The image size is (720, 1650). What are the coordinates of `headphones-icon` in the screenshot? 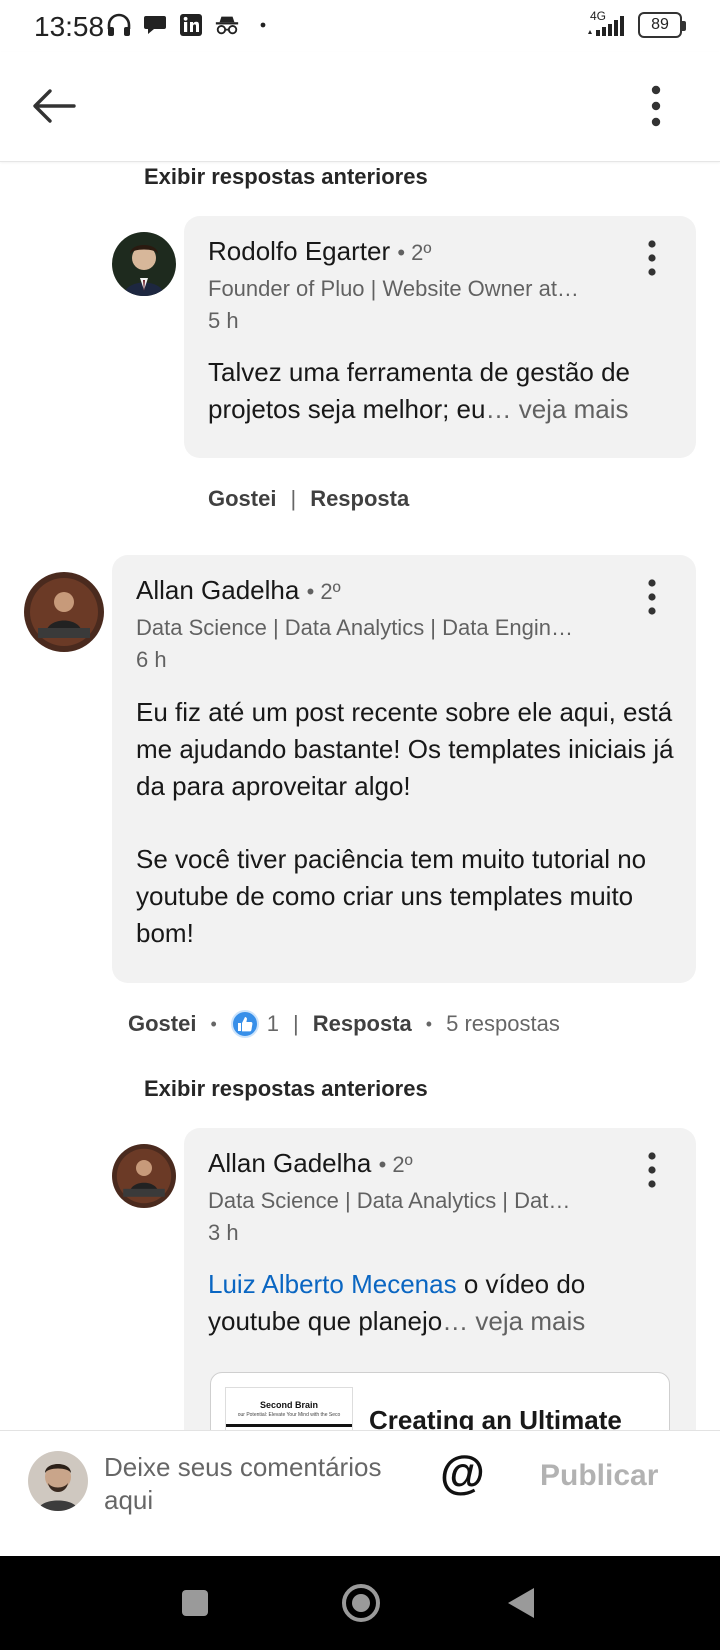 It's located at (119, 25).